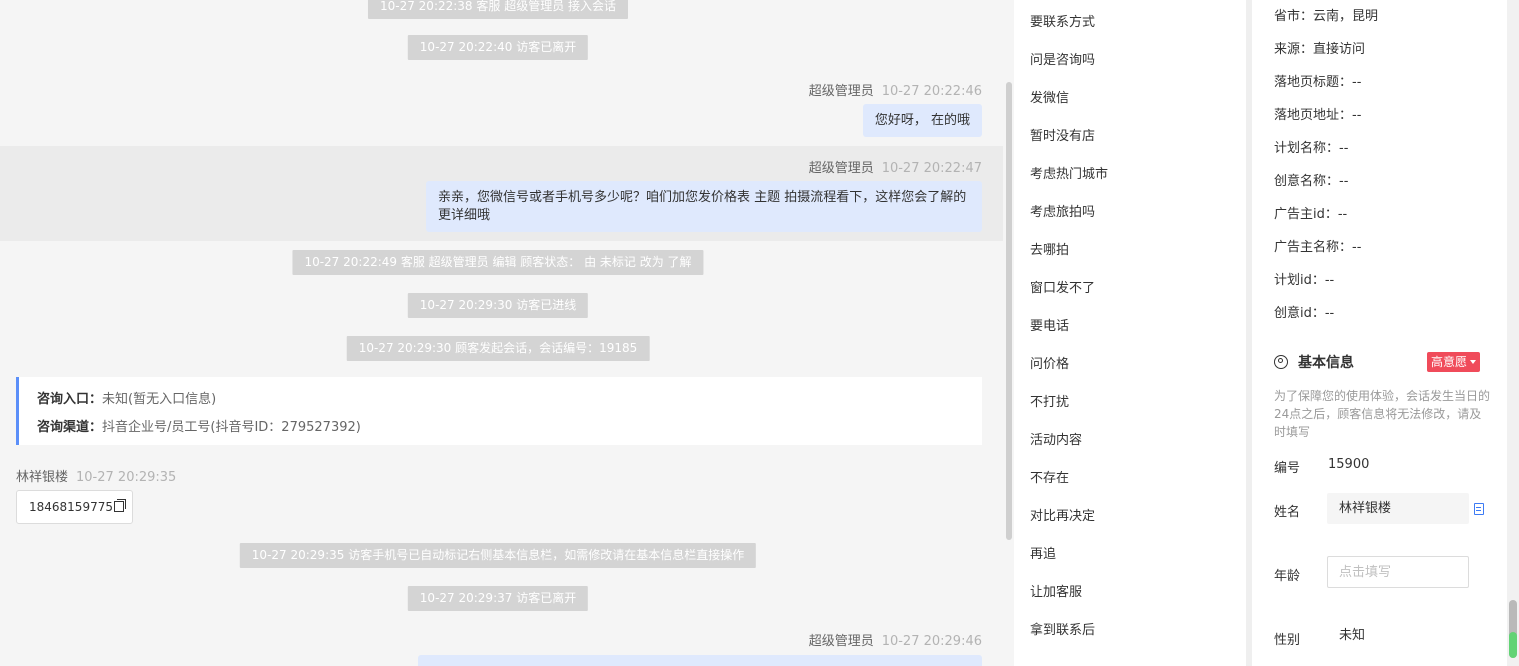 Image resolution: width=1519 pixels, height=666 pixels. I want to click on user-circle-icon, so click(1281, 362).